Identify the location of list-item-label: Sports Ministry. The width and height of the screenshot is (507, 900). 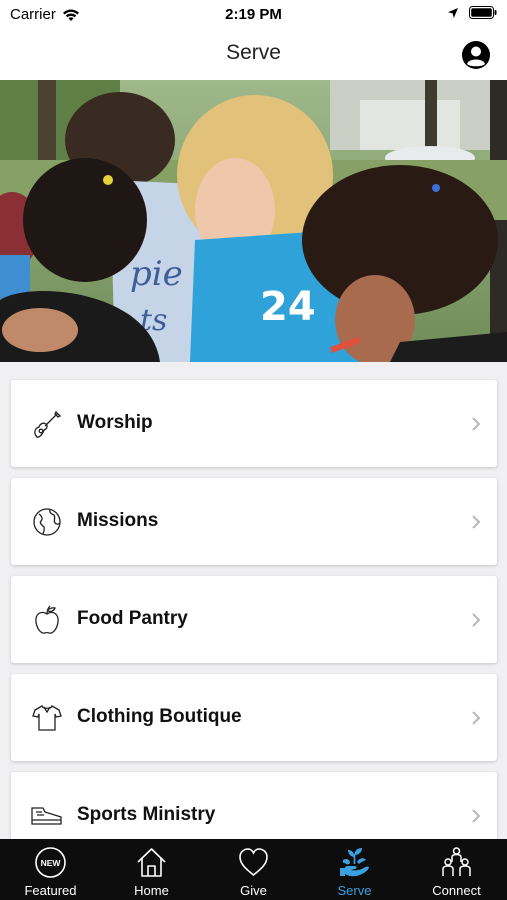
(146, 814).